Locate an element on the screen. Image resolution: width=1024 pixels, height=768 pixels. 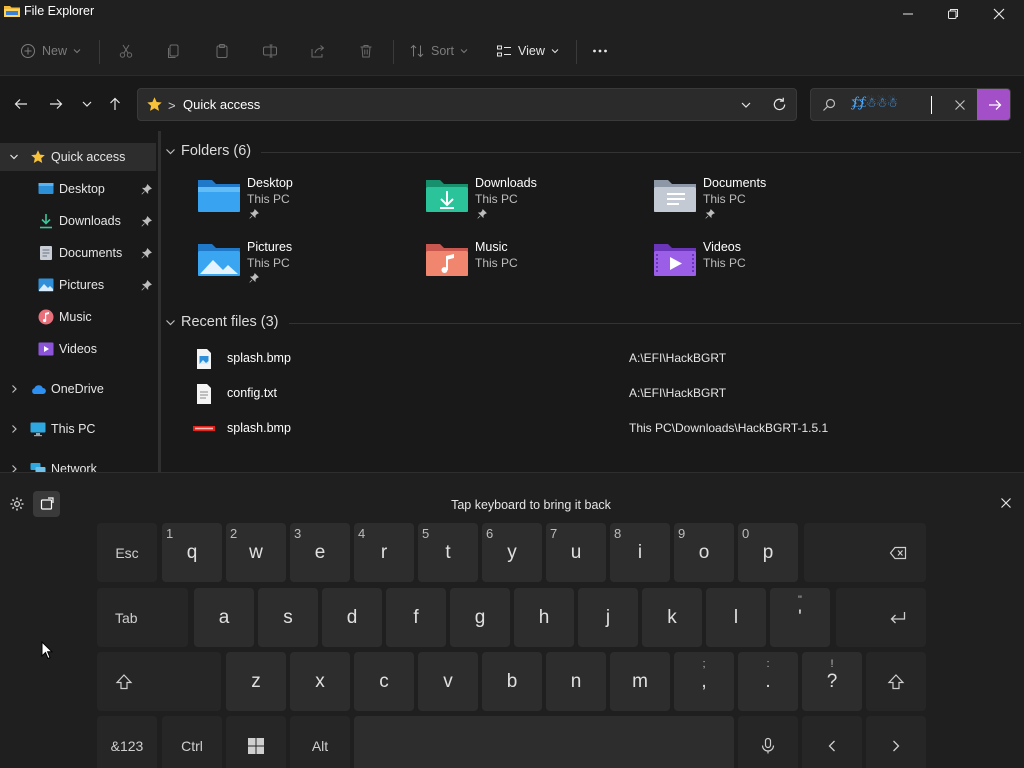
sidebar-item-music: Music is located at coordinates (78, 317).